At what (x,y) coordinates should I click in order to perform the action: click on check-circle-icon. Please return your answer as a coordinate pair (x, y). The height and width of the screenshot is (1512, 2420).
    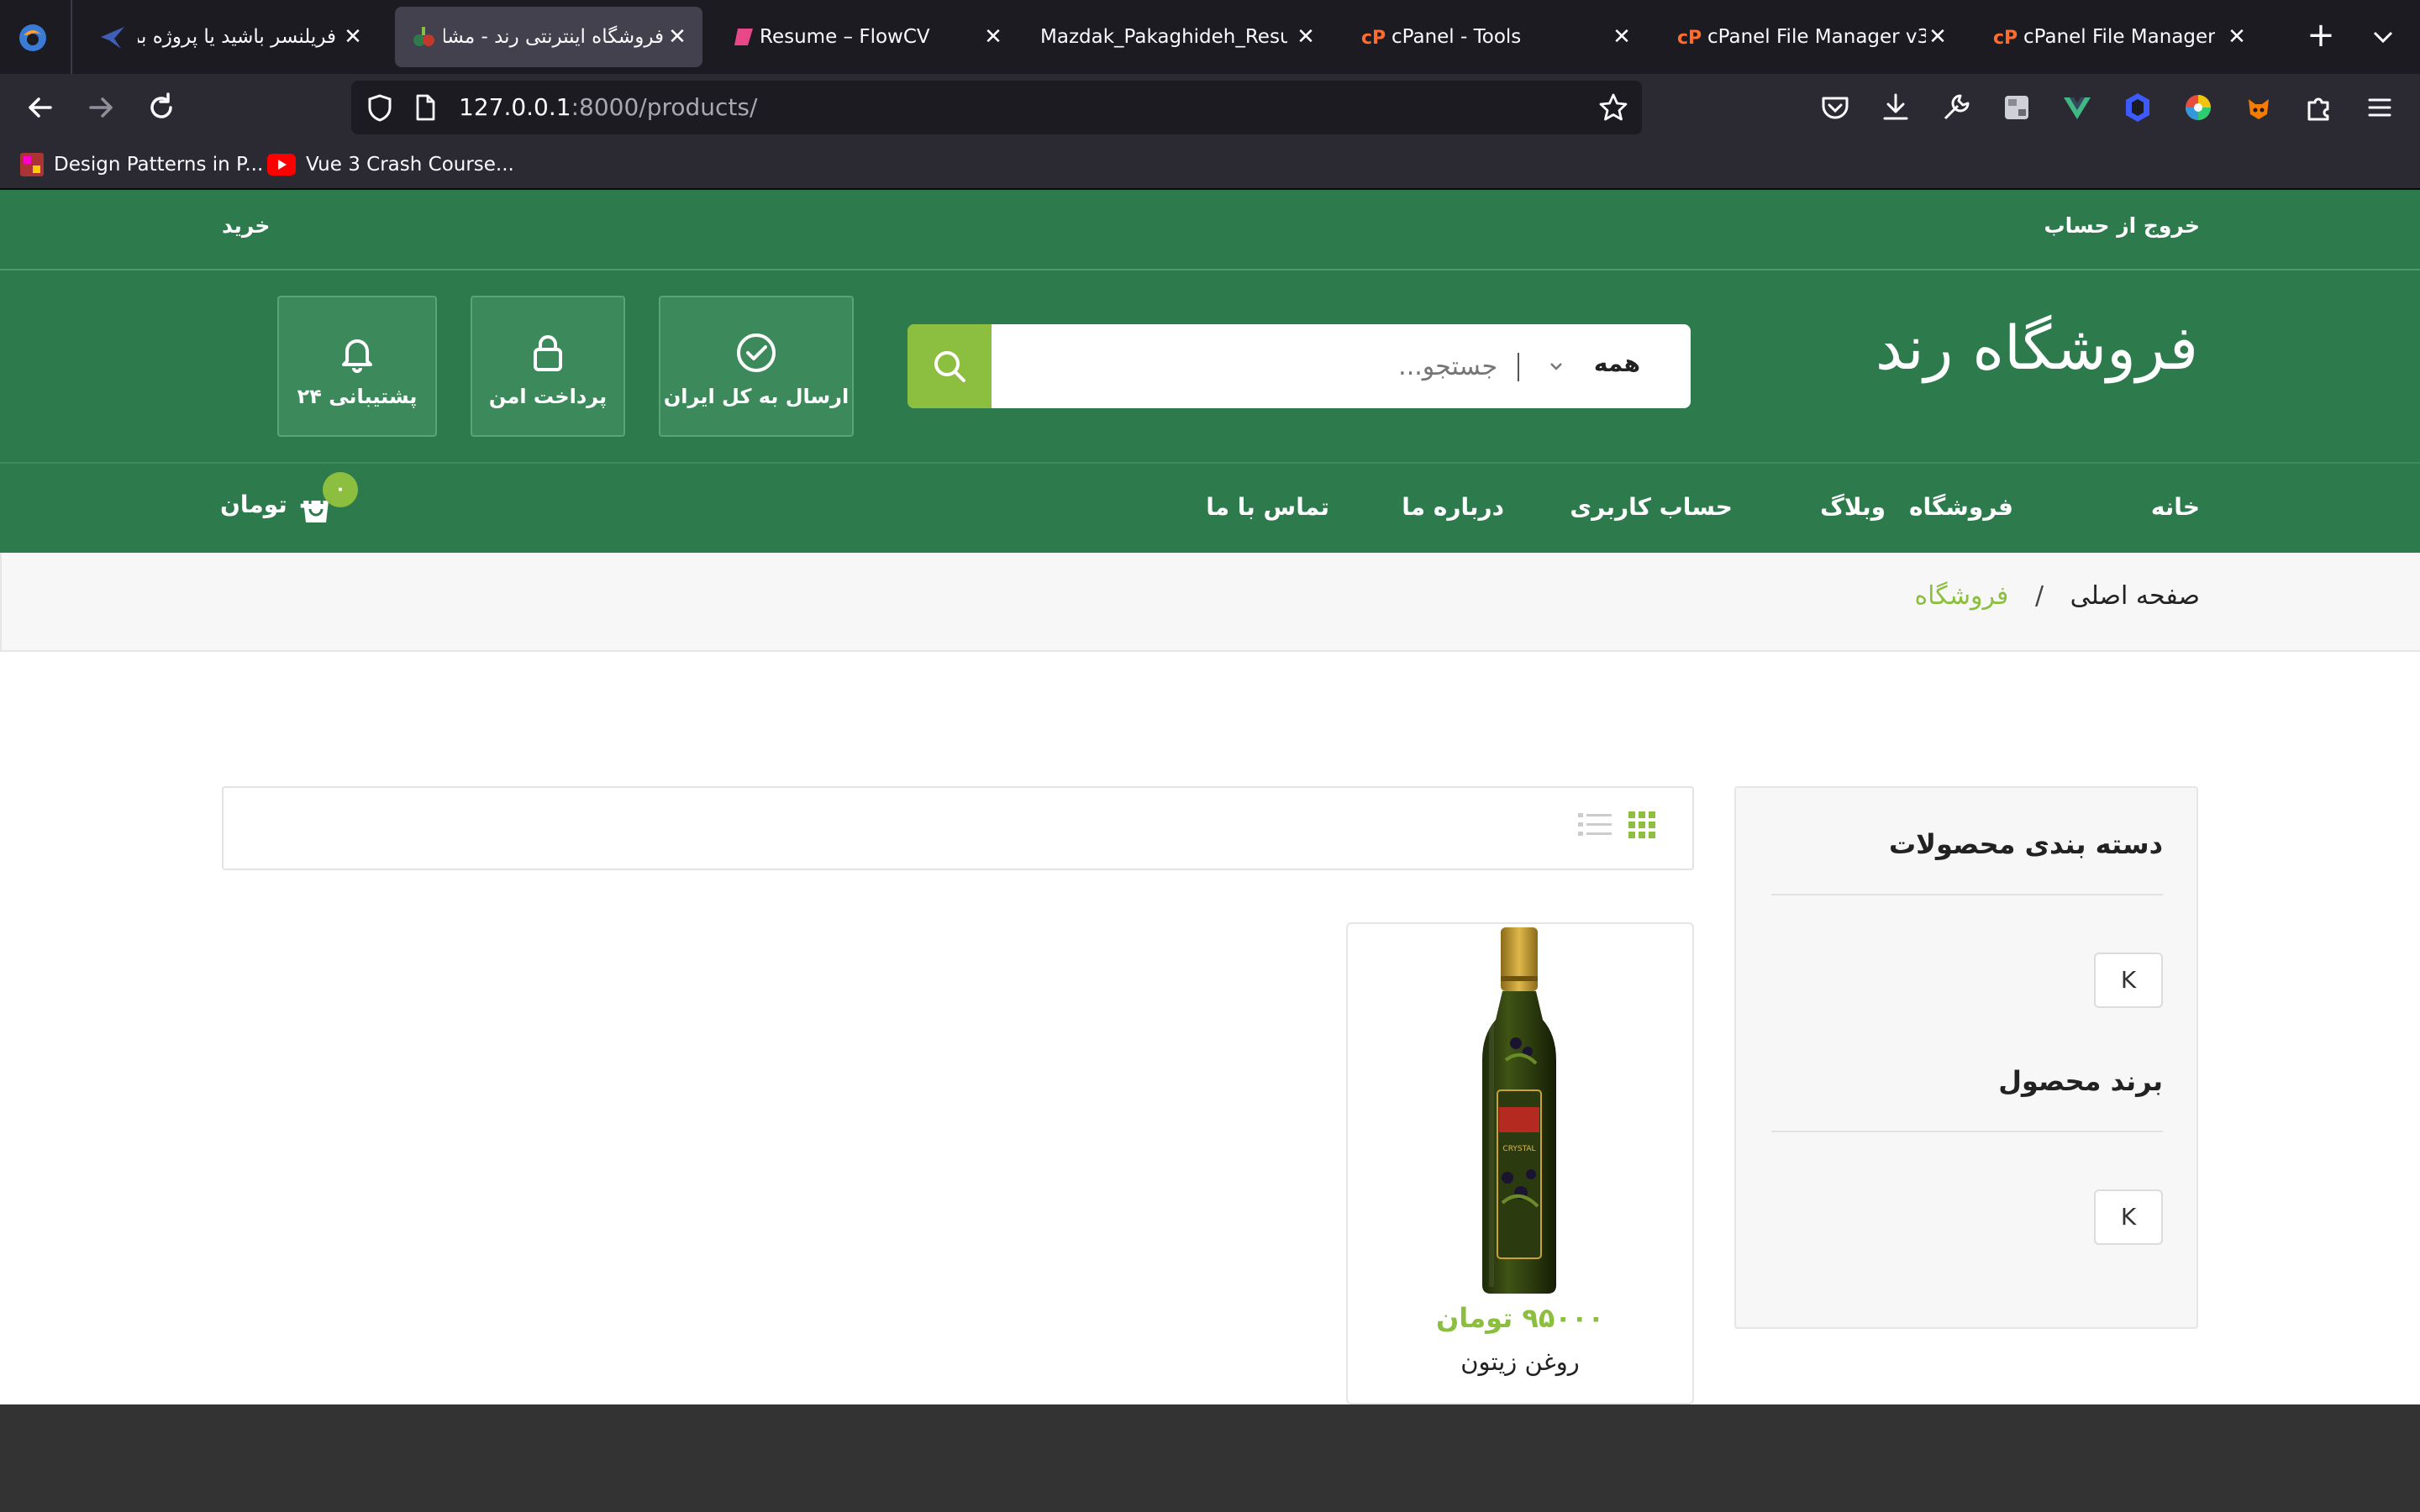
    Looking at the image, I should click on (756, 353).